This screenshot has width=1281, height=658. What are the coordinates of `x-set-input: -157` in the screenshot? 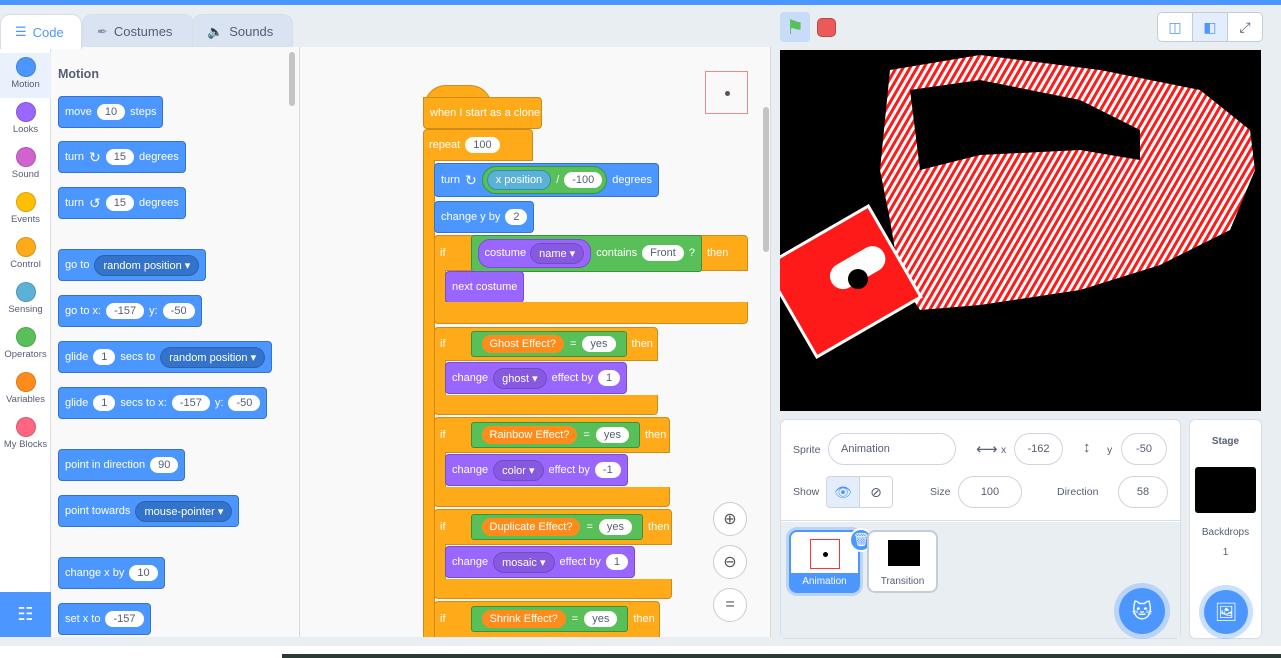 It's located at (124, 619).